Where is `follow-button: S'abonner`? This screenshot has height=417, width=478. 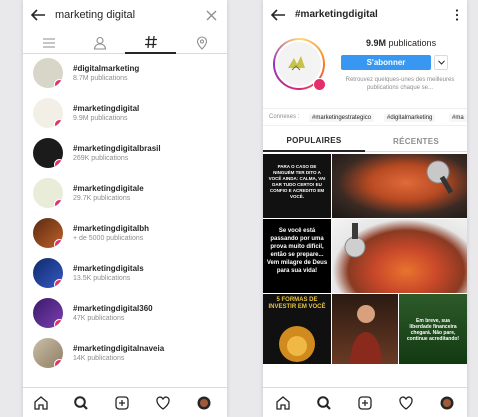
follow-button: S'abonner is located at coordinates (386, 62).